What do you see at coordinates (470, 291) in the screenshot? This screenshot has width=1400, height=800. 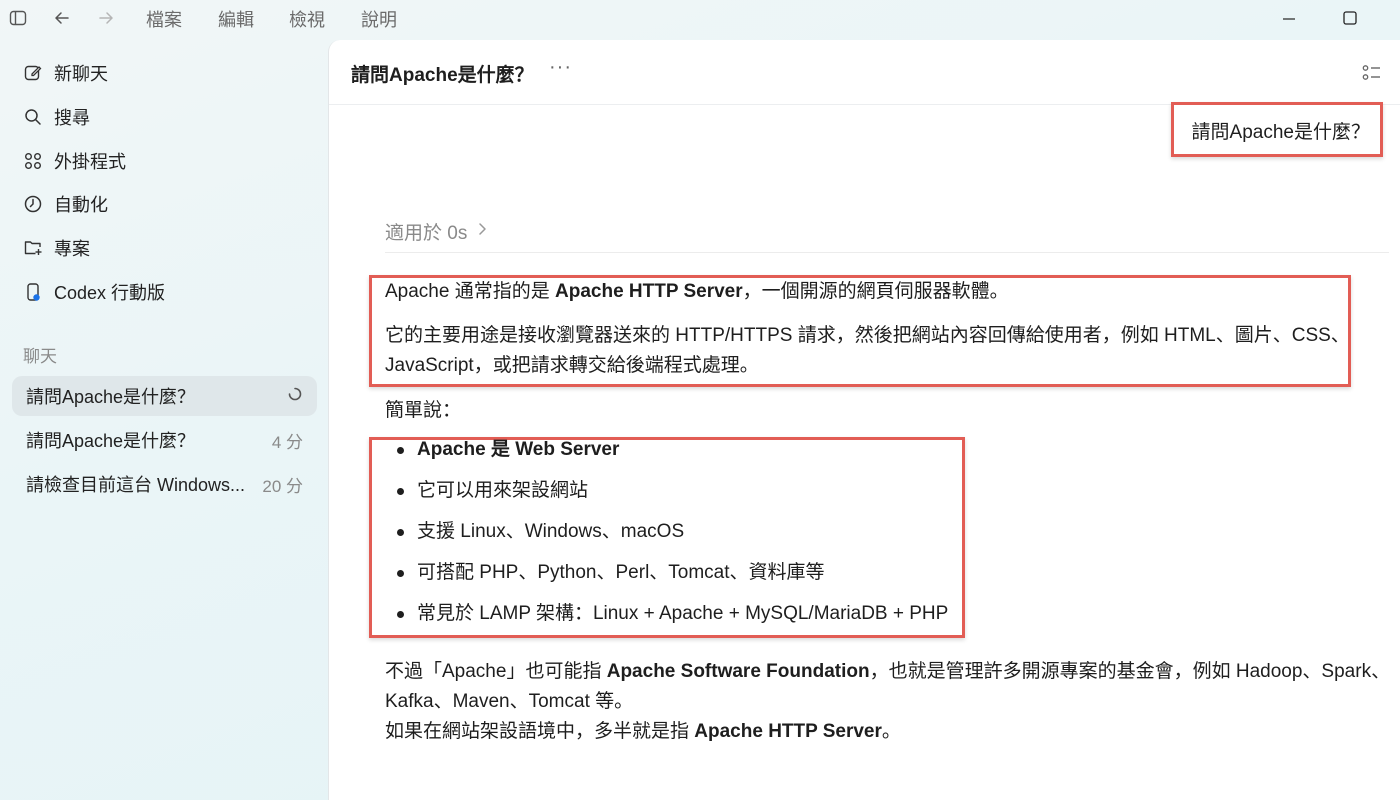 I see `response-text: Apache 通常指的是` at bounding box center [470, 291].